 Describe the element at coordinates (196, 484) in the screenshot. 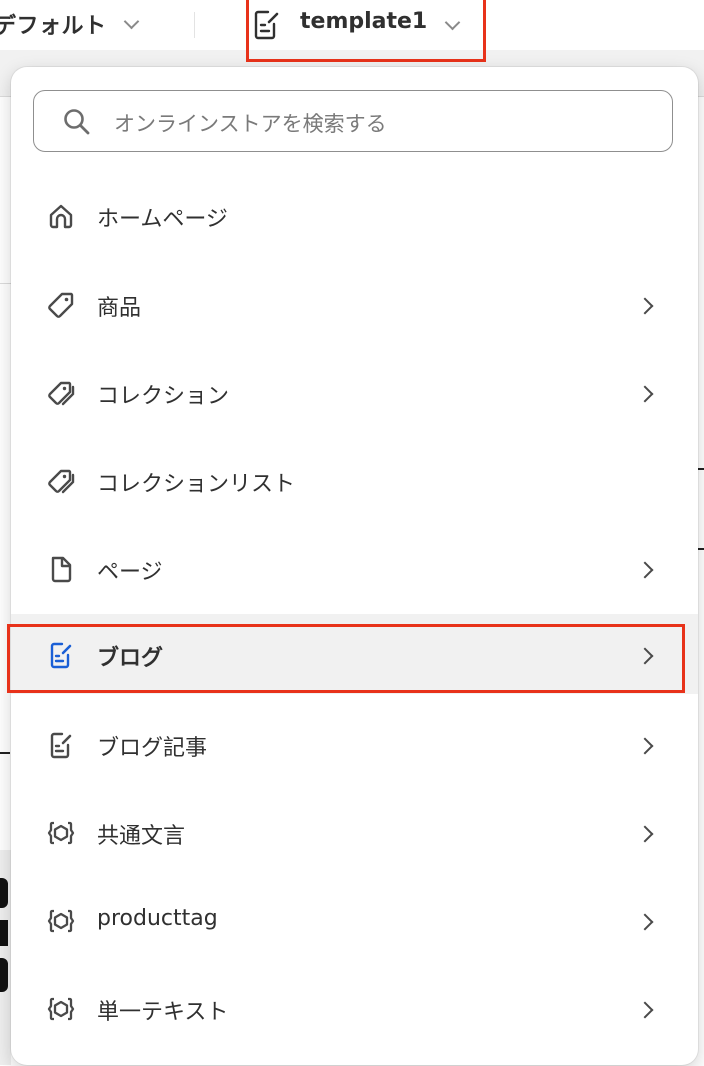

I see `menu-item-label: コレクションリスト` at that location.